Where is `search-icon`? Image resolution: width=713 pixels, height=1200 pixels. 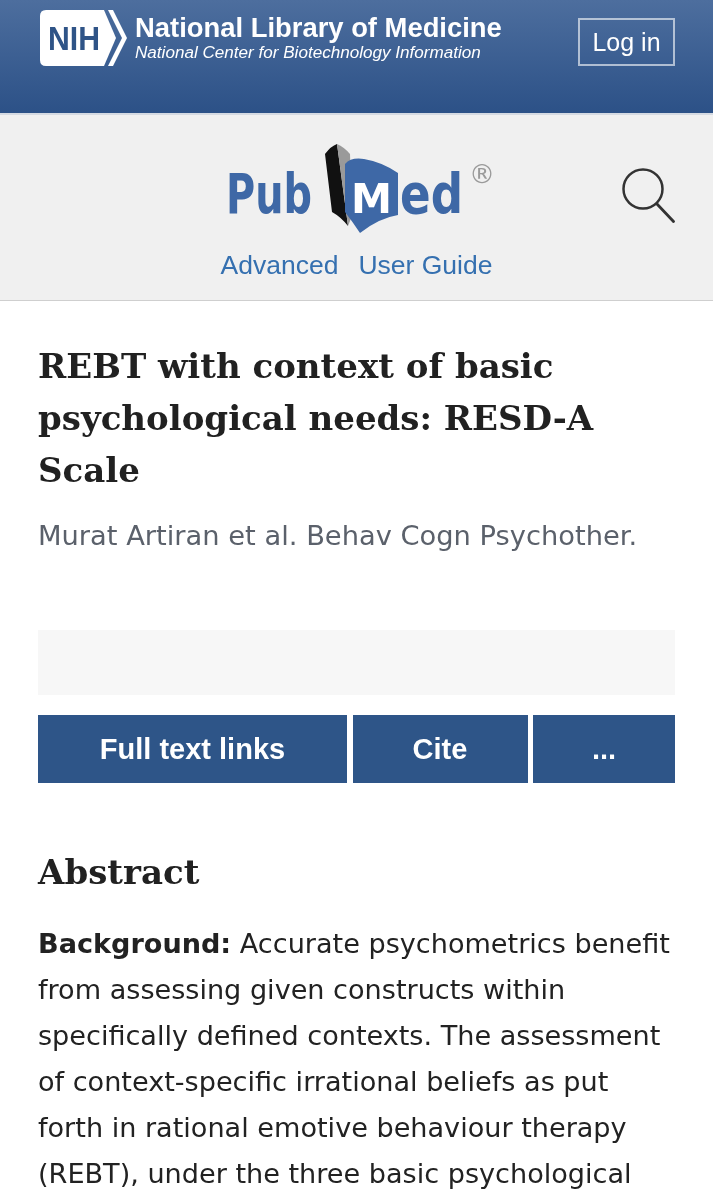
search-icon is located at coordinates (648, 195).